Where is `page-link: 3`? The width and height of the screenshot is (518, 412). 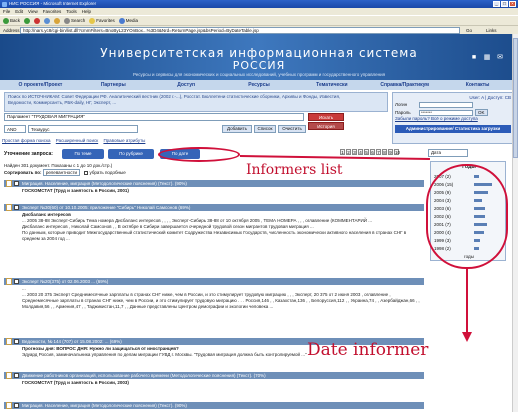
page-link: 3 is located at coordinates (354, 152).